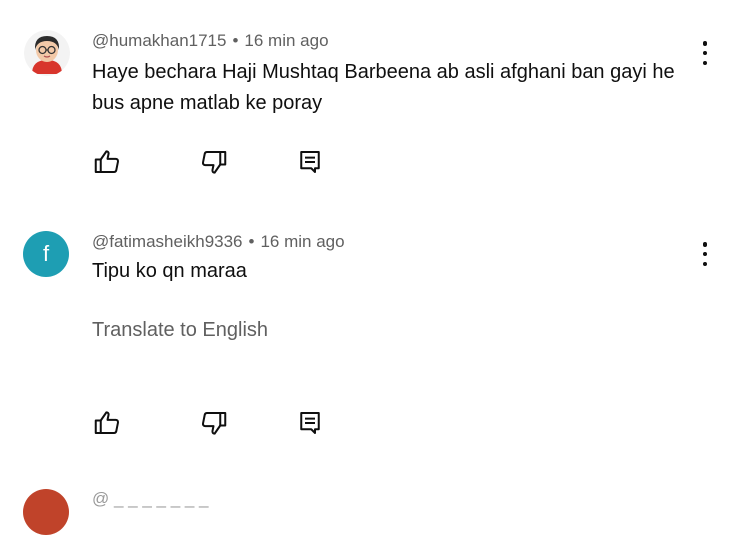 The height and width of the screenshot is (535, 750). I want to click on avatar: f, so click(46, 254).